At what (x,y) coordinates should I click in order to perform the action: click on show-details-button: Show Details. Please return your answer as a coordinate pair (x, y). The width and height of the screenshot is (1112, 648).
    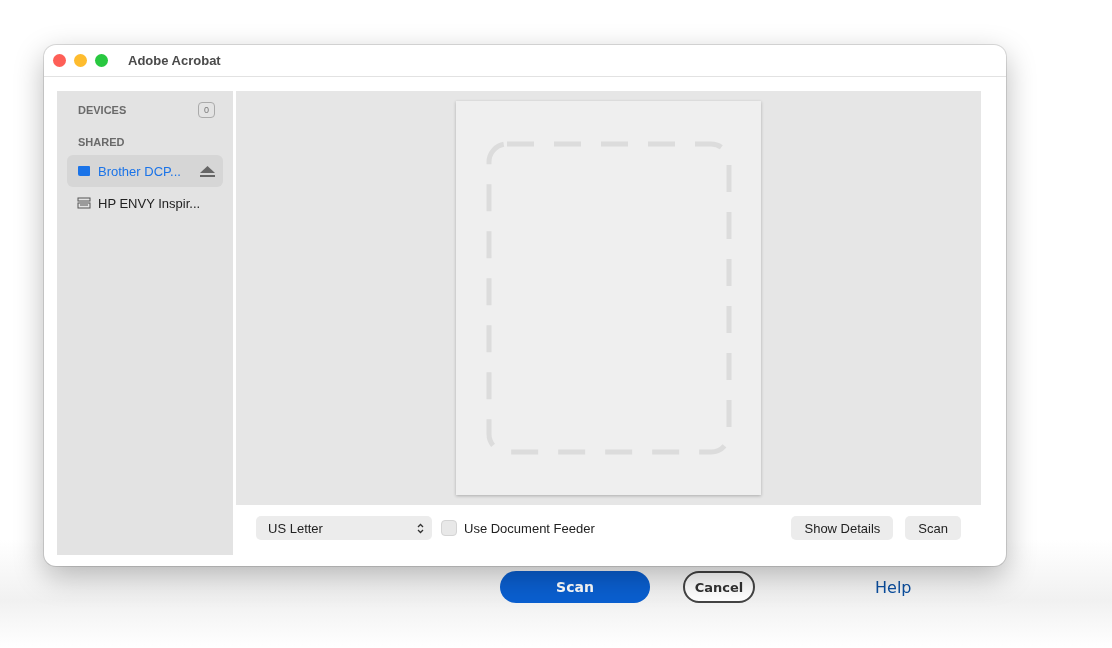
    Looking at the image, I should click on (842, 528).